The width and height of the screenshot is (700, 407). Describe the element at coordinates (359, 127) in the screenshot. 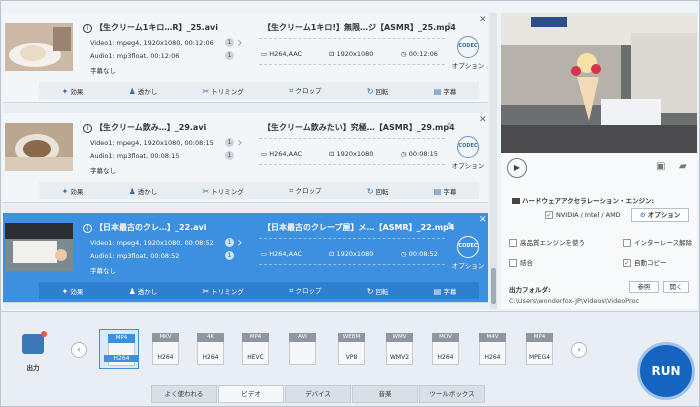

I see `output-filename: 【生クリーム飲みたい】究極…【ASMR】_29.mp4` at that location.